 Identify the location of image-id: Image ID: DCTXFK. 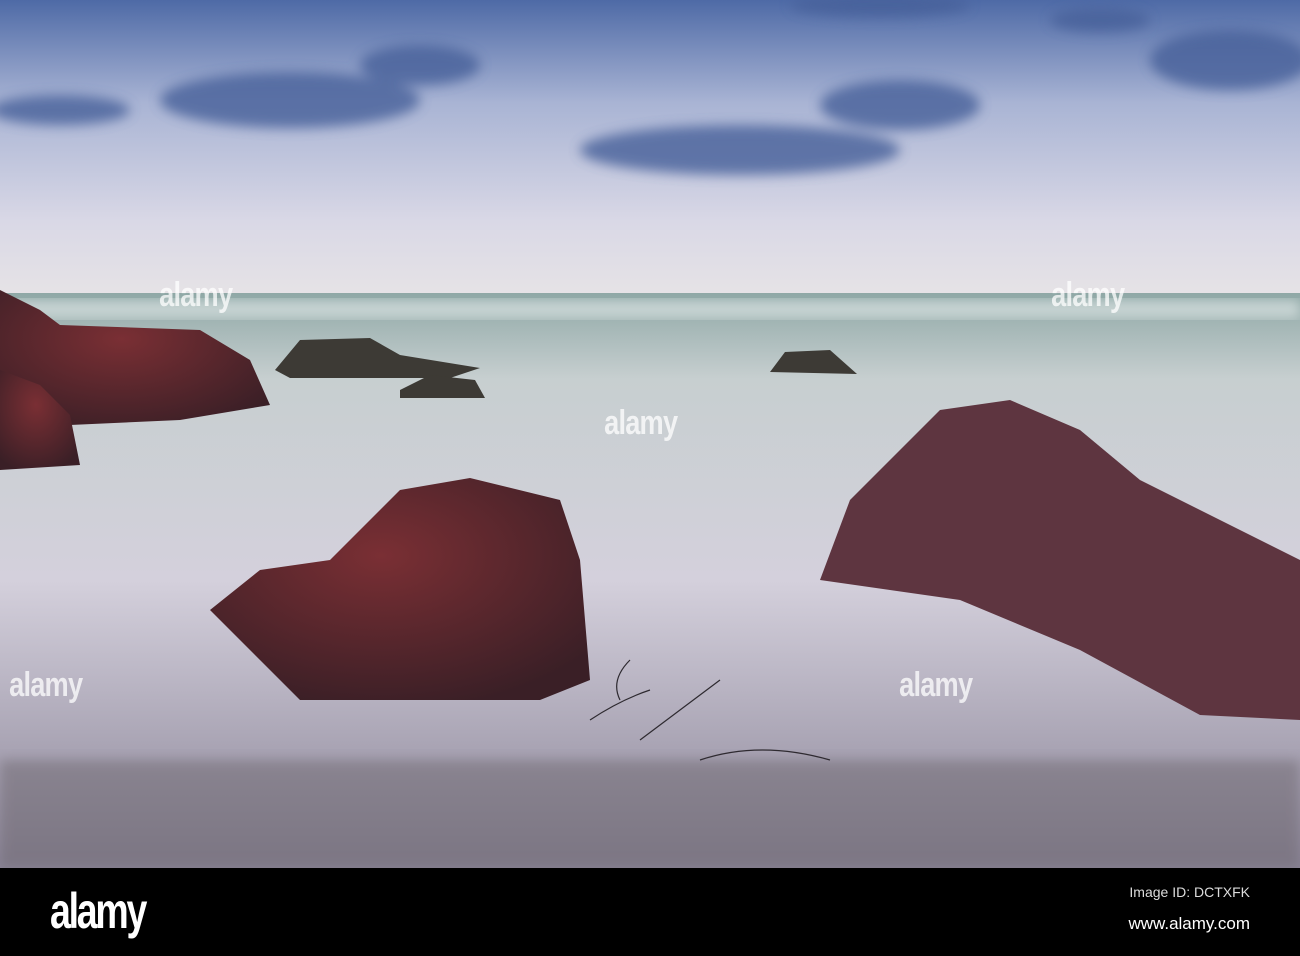
(1189, 892).